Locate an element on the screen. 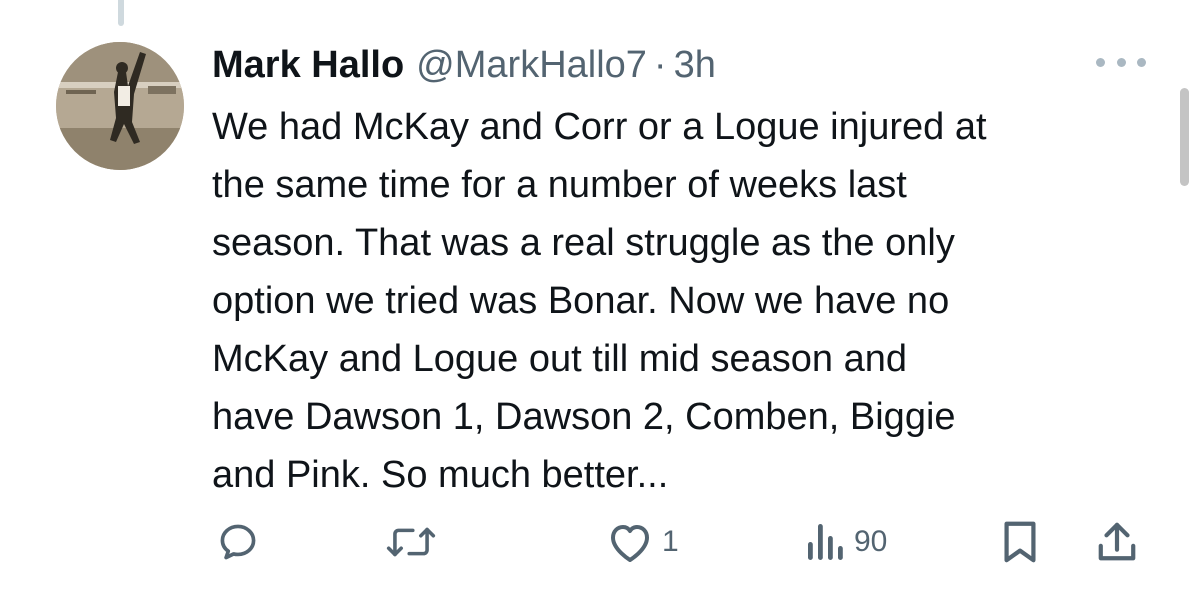 This screenshot has width=1200, height=601. more-options-button is located at coordinates (1121, 62).